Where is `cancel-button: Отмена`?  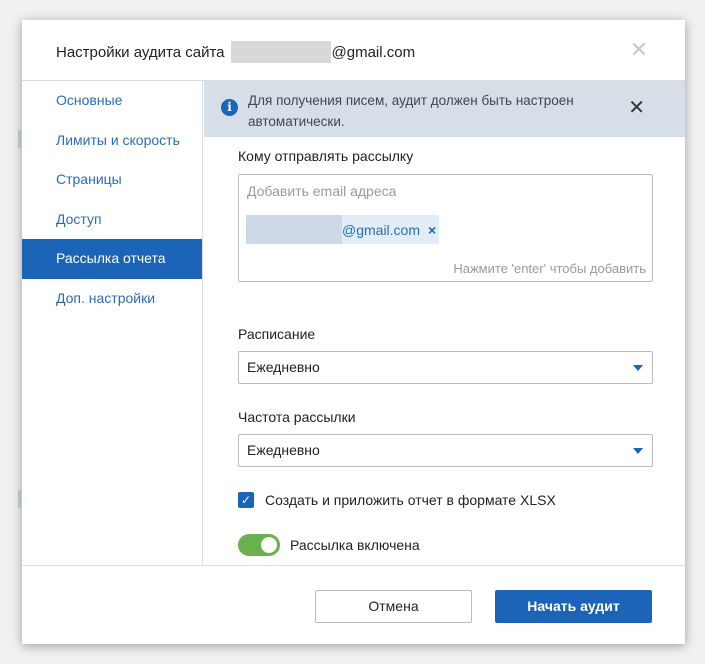 cancel-button: Отмена is located at coordinates (393, 606).